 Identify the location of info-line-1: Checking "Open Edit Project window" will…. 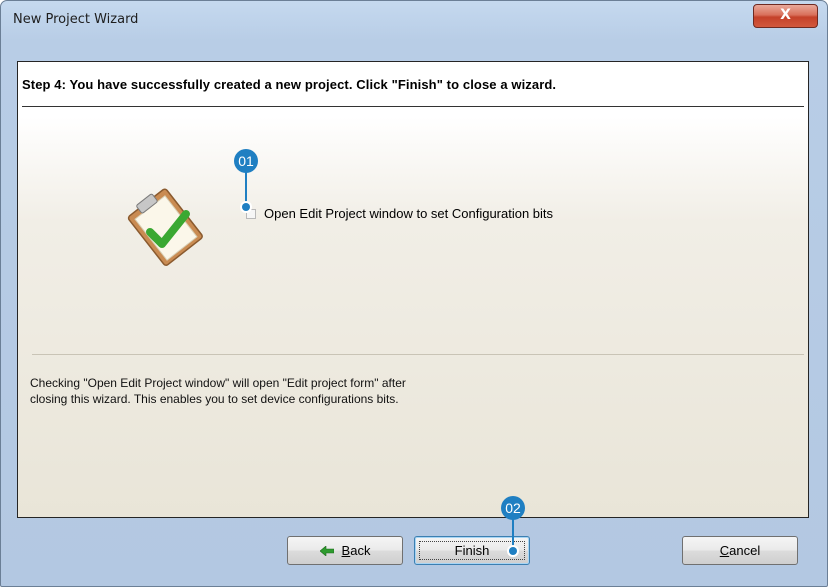
(218, 383).